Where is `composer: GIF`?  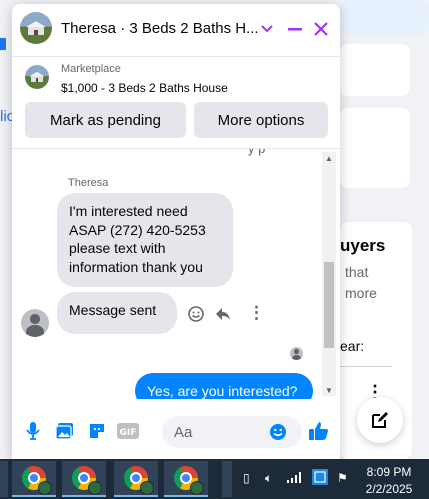
composer: GIF is located at coordinates (176, 432).